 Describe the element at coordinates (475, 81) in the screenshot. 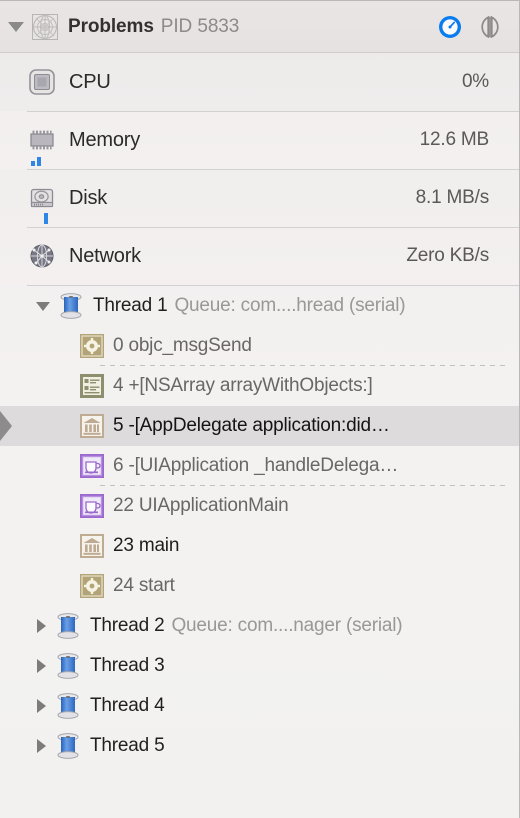

I see `metric-value: 0%` at that location.